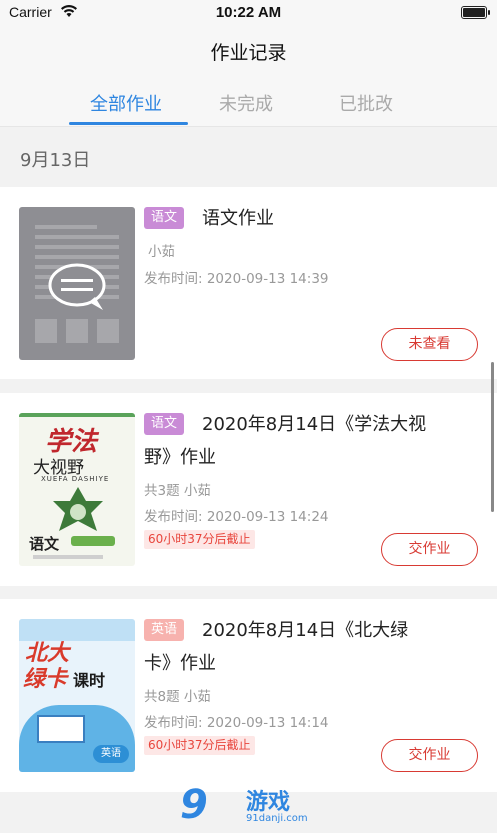 The width and height of the screenshot is (497, 833). What do you see at coordinates (194, 805) in the screenshot?
I see `watermark-logo: 9` at bounding box center [194, 805].